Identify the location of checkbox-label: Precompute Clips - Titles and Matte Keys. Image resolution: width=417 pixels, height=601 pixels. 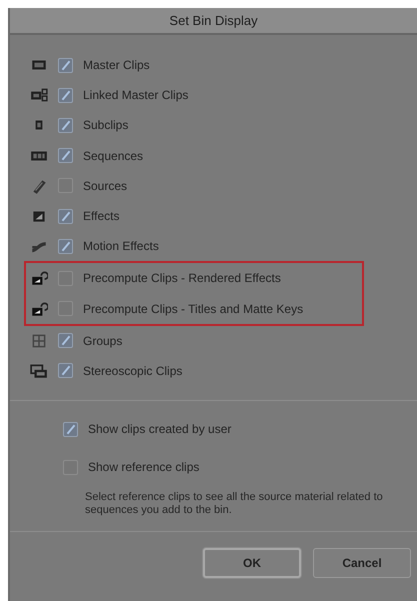
(193, 309).